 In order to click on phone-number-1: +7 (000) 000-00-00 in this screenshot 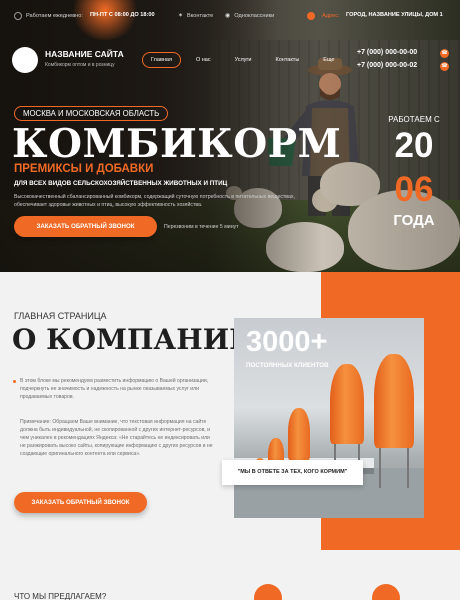, I will do `click(387, 52)`.